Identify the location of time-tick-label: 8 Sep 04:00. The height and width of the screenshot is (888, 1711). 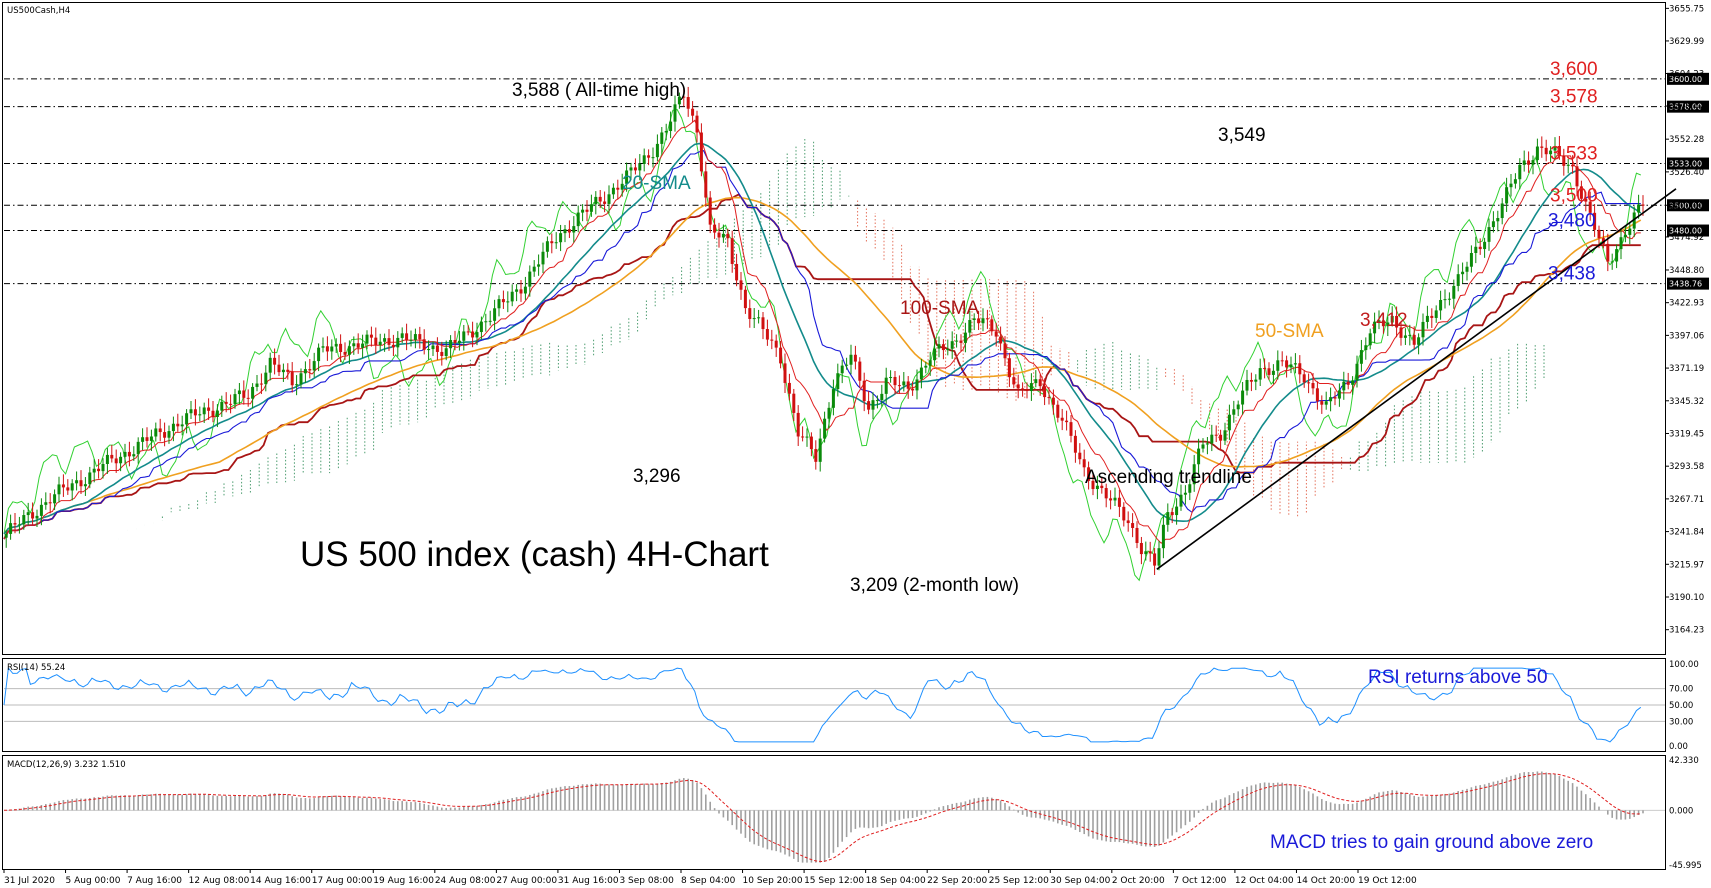
(708, 881).